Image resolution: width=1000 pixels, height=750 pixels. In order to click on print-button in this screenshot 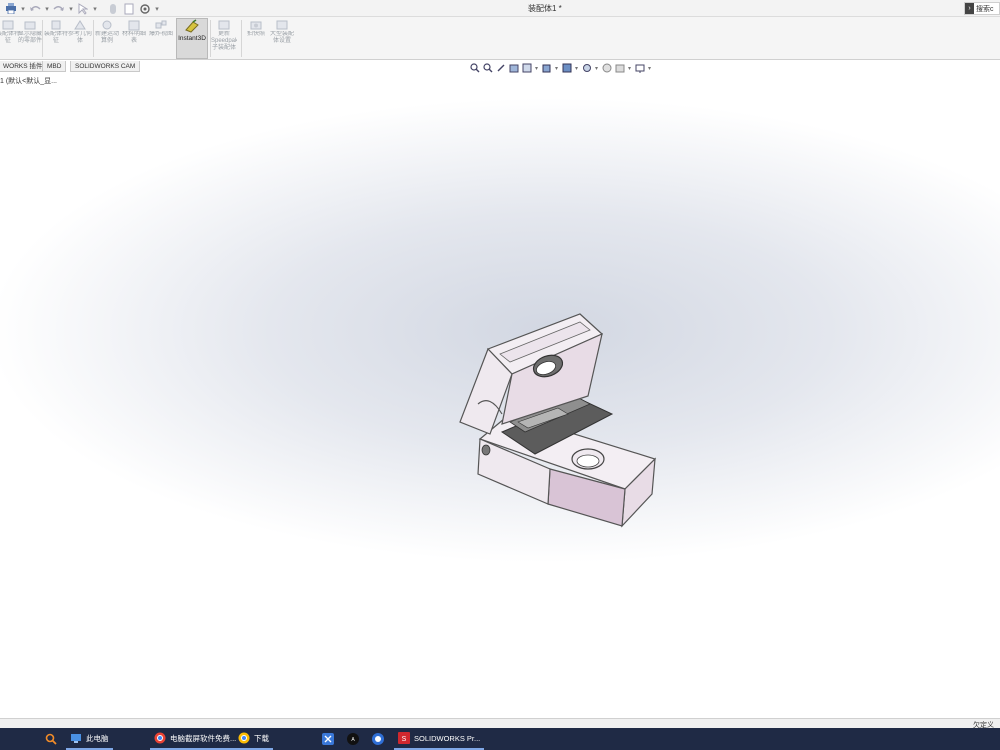, I will do `click(11, 9)`.